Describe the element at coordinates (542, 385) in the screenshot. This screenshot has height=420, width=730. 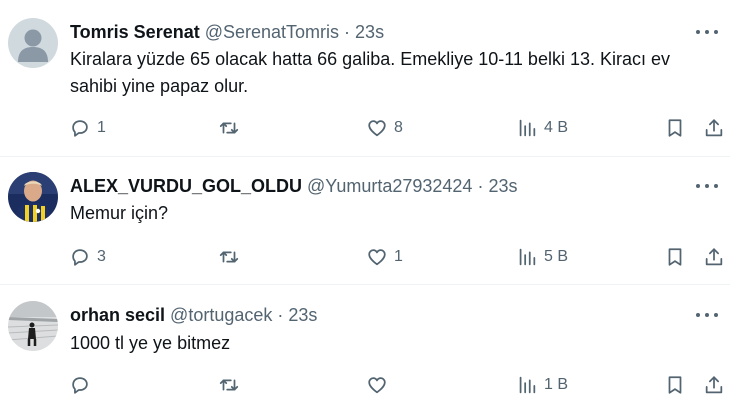
I see `views-button: 1 B` at that location.